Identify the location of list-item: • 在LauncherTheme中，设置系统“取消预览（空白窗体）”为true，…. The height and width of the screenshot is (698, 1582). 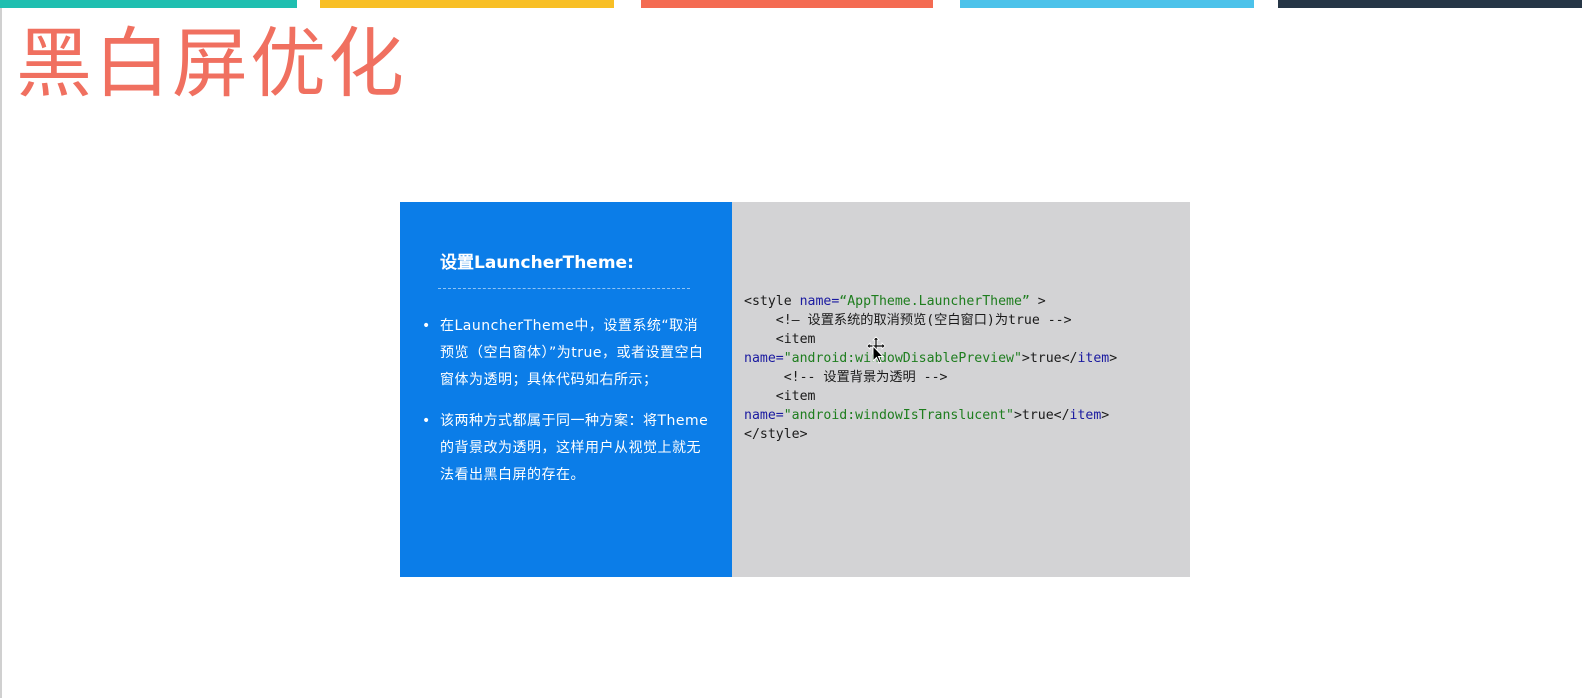
(567, 353).